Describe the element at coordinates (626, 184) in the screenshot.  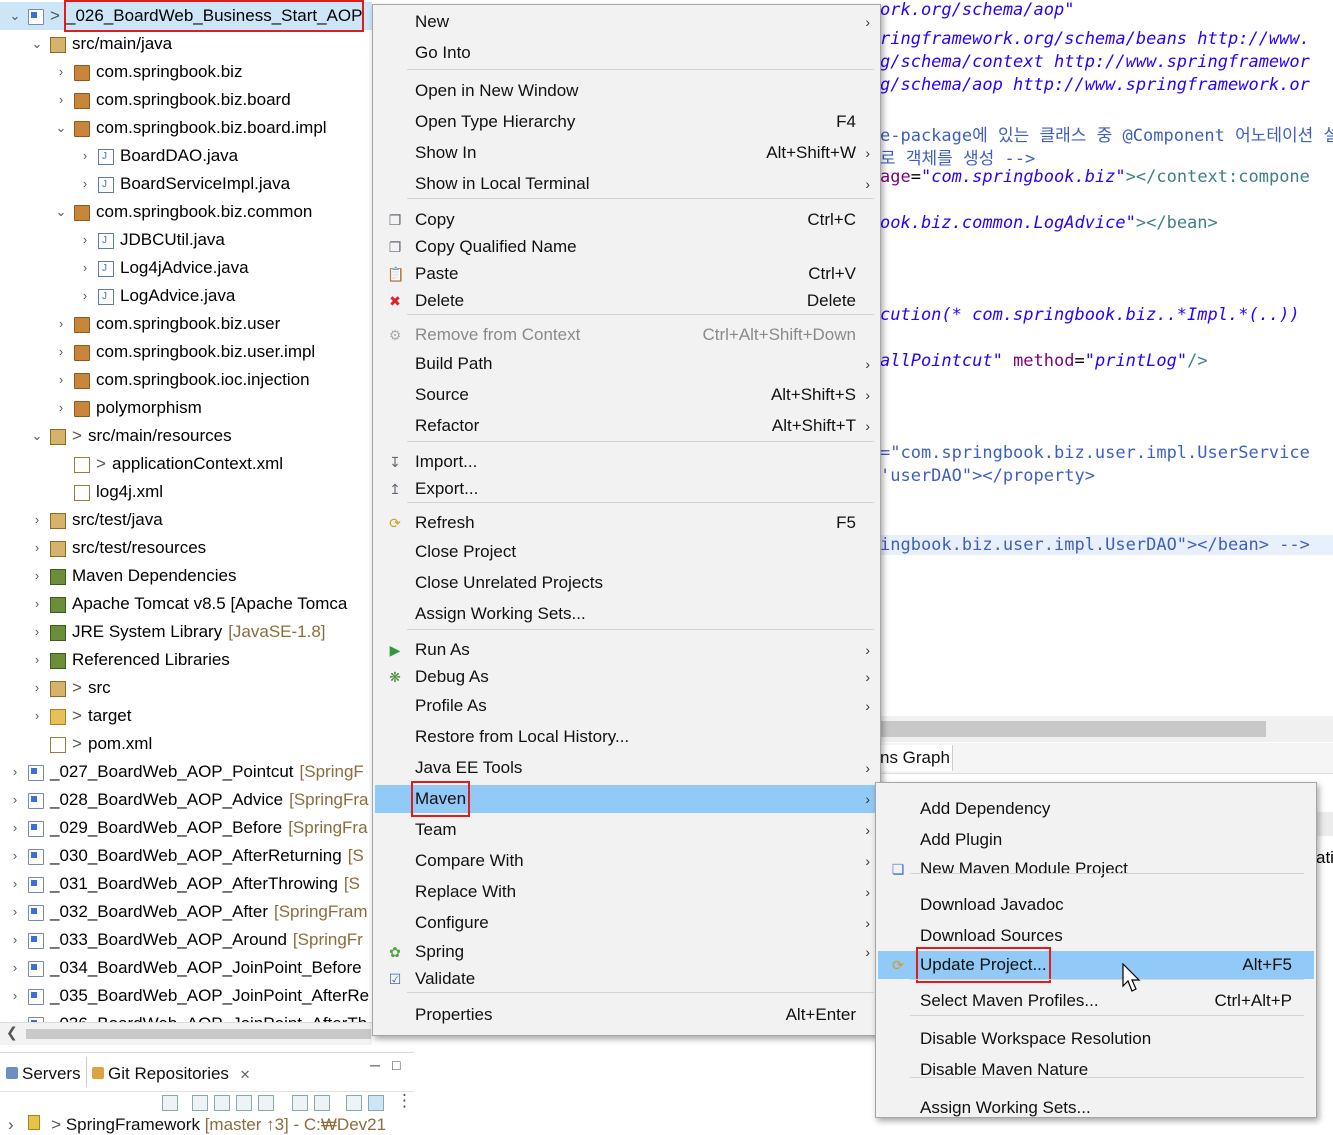
I see `menu-item-show-in-local-terminal: Show in Local Terminal ›` at that location.